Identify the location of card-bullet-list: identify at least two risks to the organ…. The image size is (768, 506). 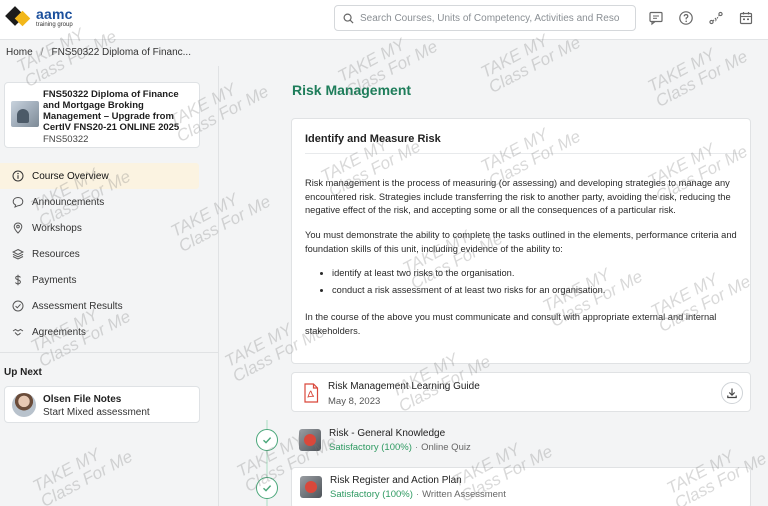
(528, 282).